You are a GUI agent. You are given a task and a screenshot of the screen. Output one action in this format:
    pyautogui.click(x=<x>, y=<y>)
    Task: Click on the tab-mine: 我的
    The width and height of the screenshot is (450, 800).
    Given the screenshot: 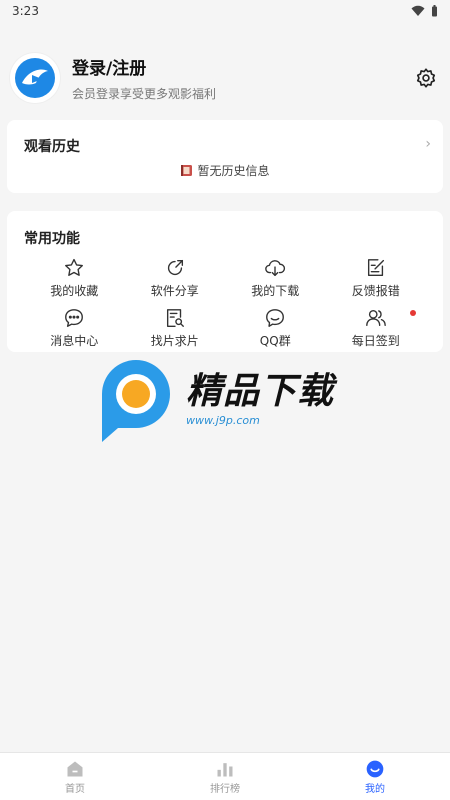 What is the action you would take?
    pyautogui.click(x=375, y=776)
    